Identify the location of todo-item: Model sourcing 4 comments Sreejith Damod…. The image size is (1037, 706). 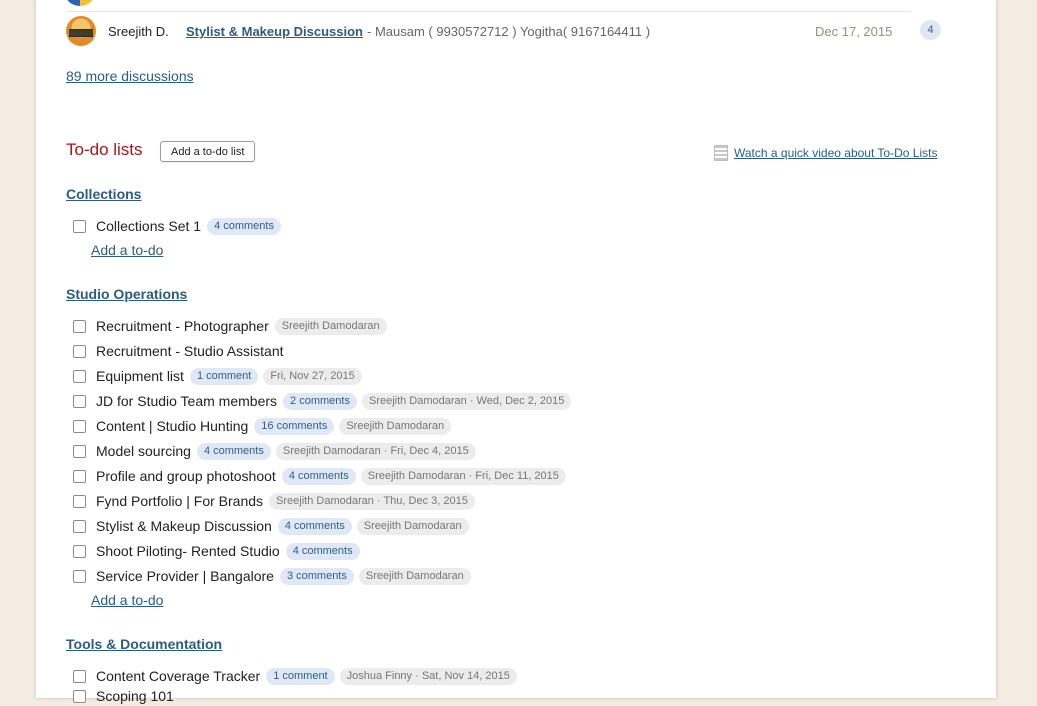
(277, 451).